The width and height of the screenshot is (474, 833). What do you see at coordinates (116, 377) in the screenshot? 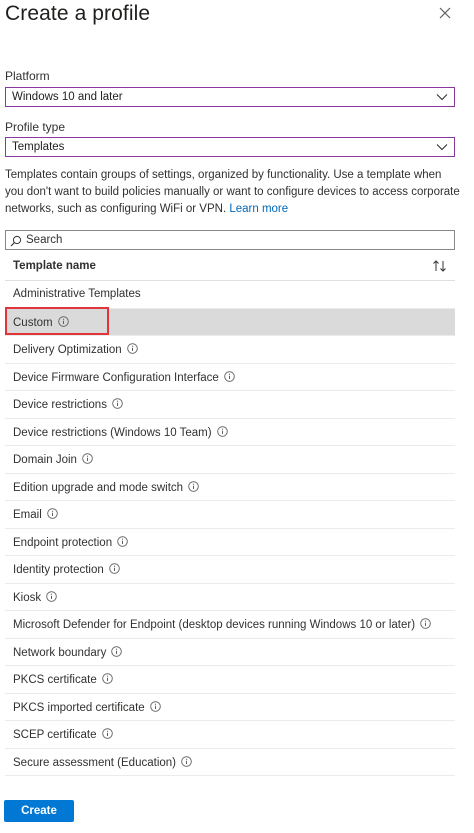
I see `template-name-text: Device Firmware Configuration Interface` at bounding box center [116, 377].